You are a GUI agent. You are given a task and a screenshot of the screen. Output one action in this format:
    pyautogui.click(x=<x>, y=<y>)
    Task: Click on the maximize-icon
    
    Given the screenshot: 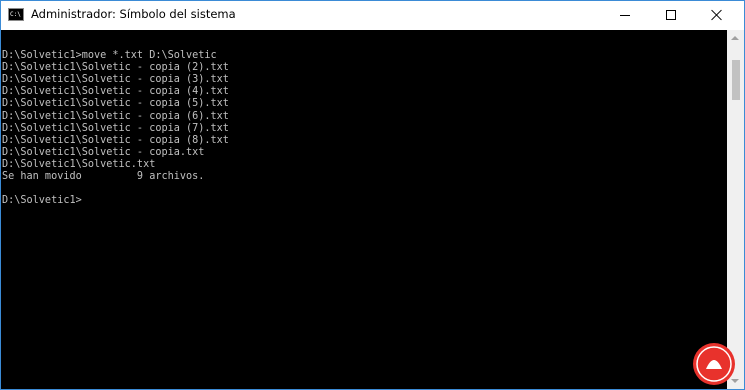 What is the action you would take?
    pyautogui.click(x=671, y=15)
    